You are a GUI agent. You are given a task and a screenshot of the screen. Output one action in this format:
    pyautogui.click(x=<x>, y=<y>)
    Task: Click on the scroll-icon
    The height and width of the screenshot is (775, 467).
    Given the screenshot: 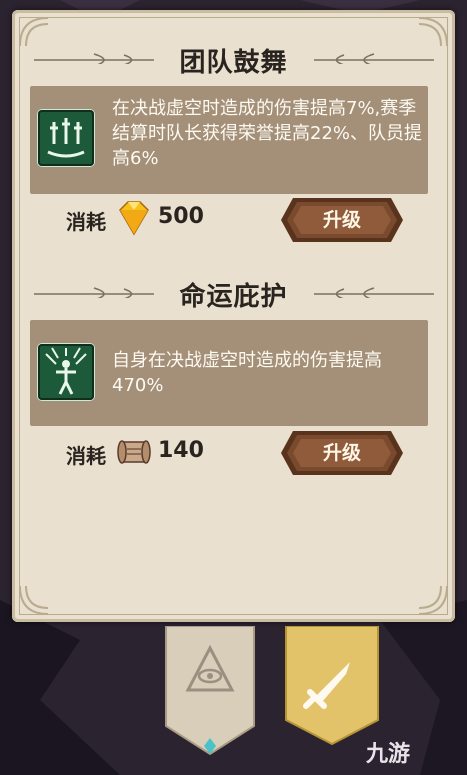 What is the action you would take?
    pyautogui.click(x=134, y=452)
    